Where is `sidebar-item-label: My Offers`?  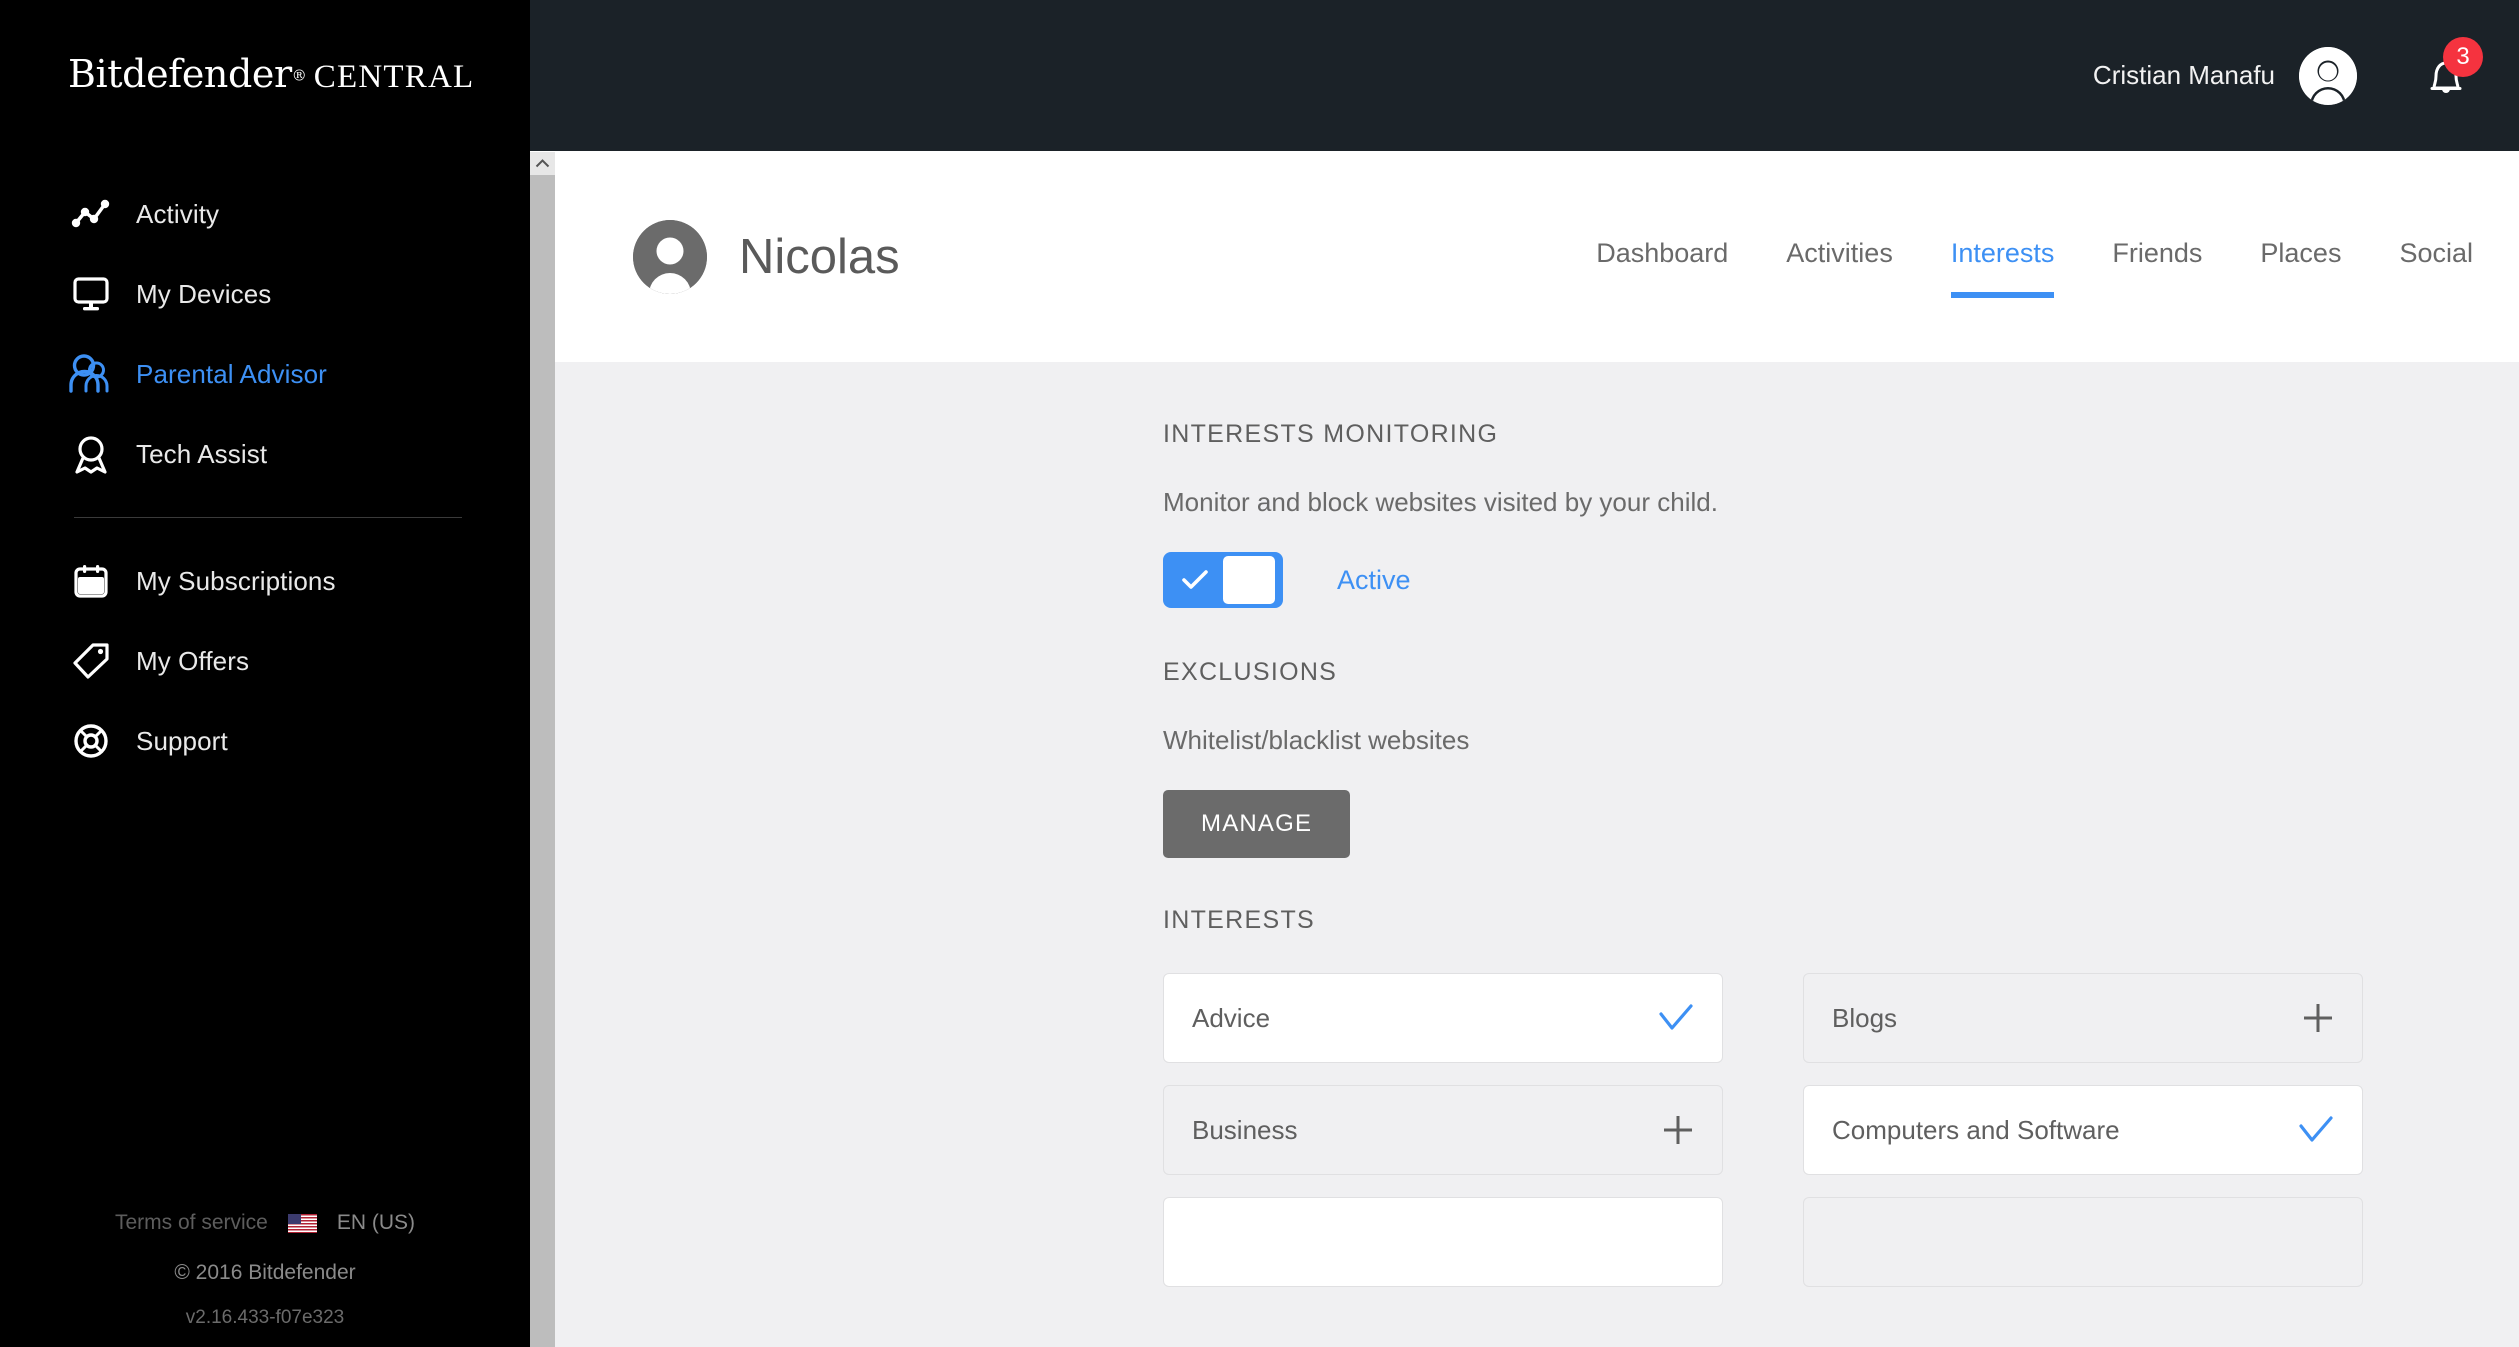
sidebar-item-label: My Offers is located at coordinates (193, 660).